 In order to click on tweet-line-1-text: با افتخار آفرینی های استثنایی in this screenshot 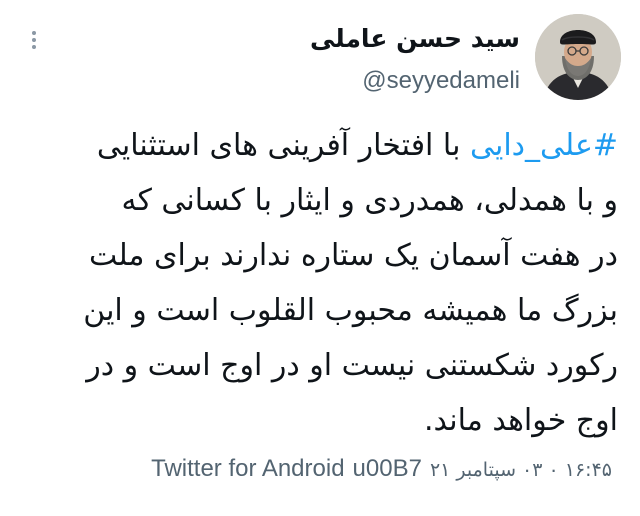, I will do `click(283, 145)`.